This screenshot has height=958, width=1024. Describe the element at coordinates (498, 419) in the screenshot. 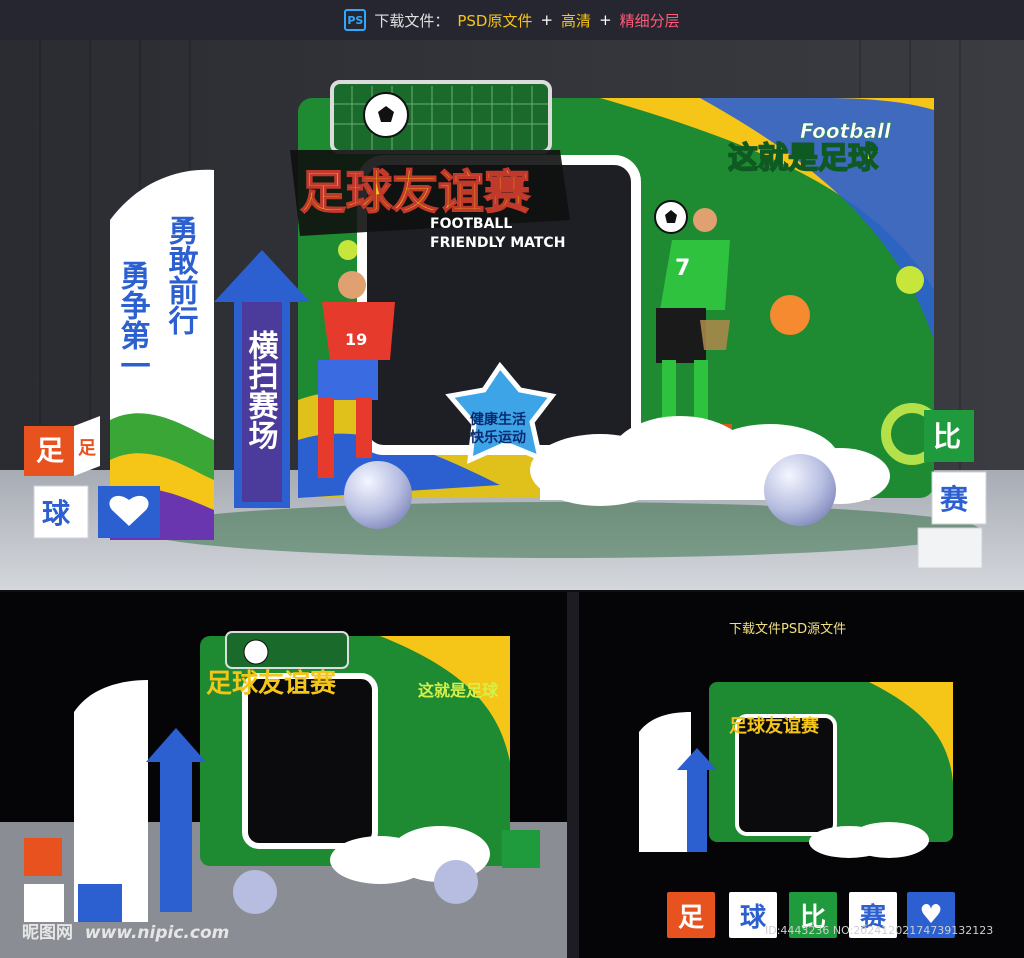

I see `star-text-1: 健康生活` at that location.